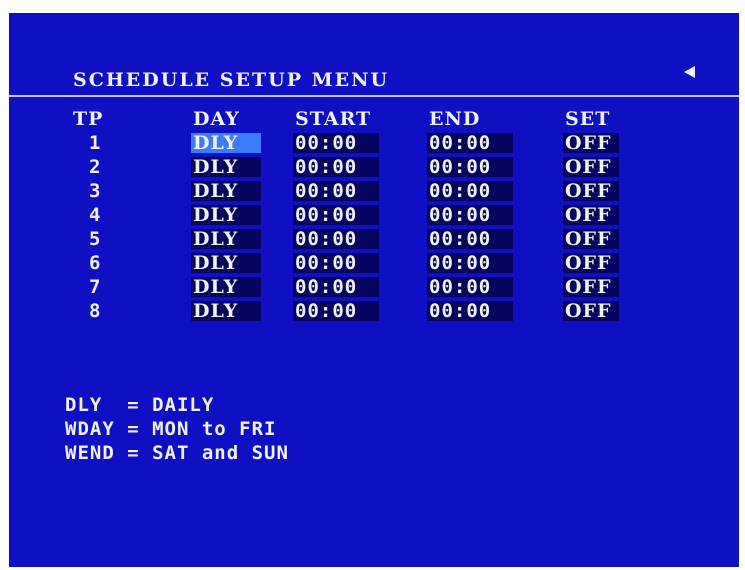  What do you see at coordinates (95, 215) in the screenshot?
I see `row-tp: 4` at bounding box center [95, 215].